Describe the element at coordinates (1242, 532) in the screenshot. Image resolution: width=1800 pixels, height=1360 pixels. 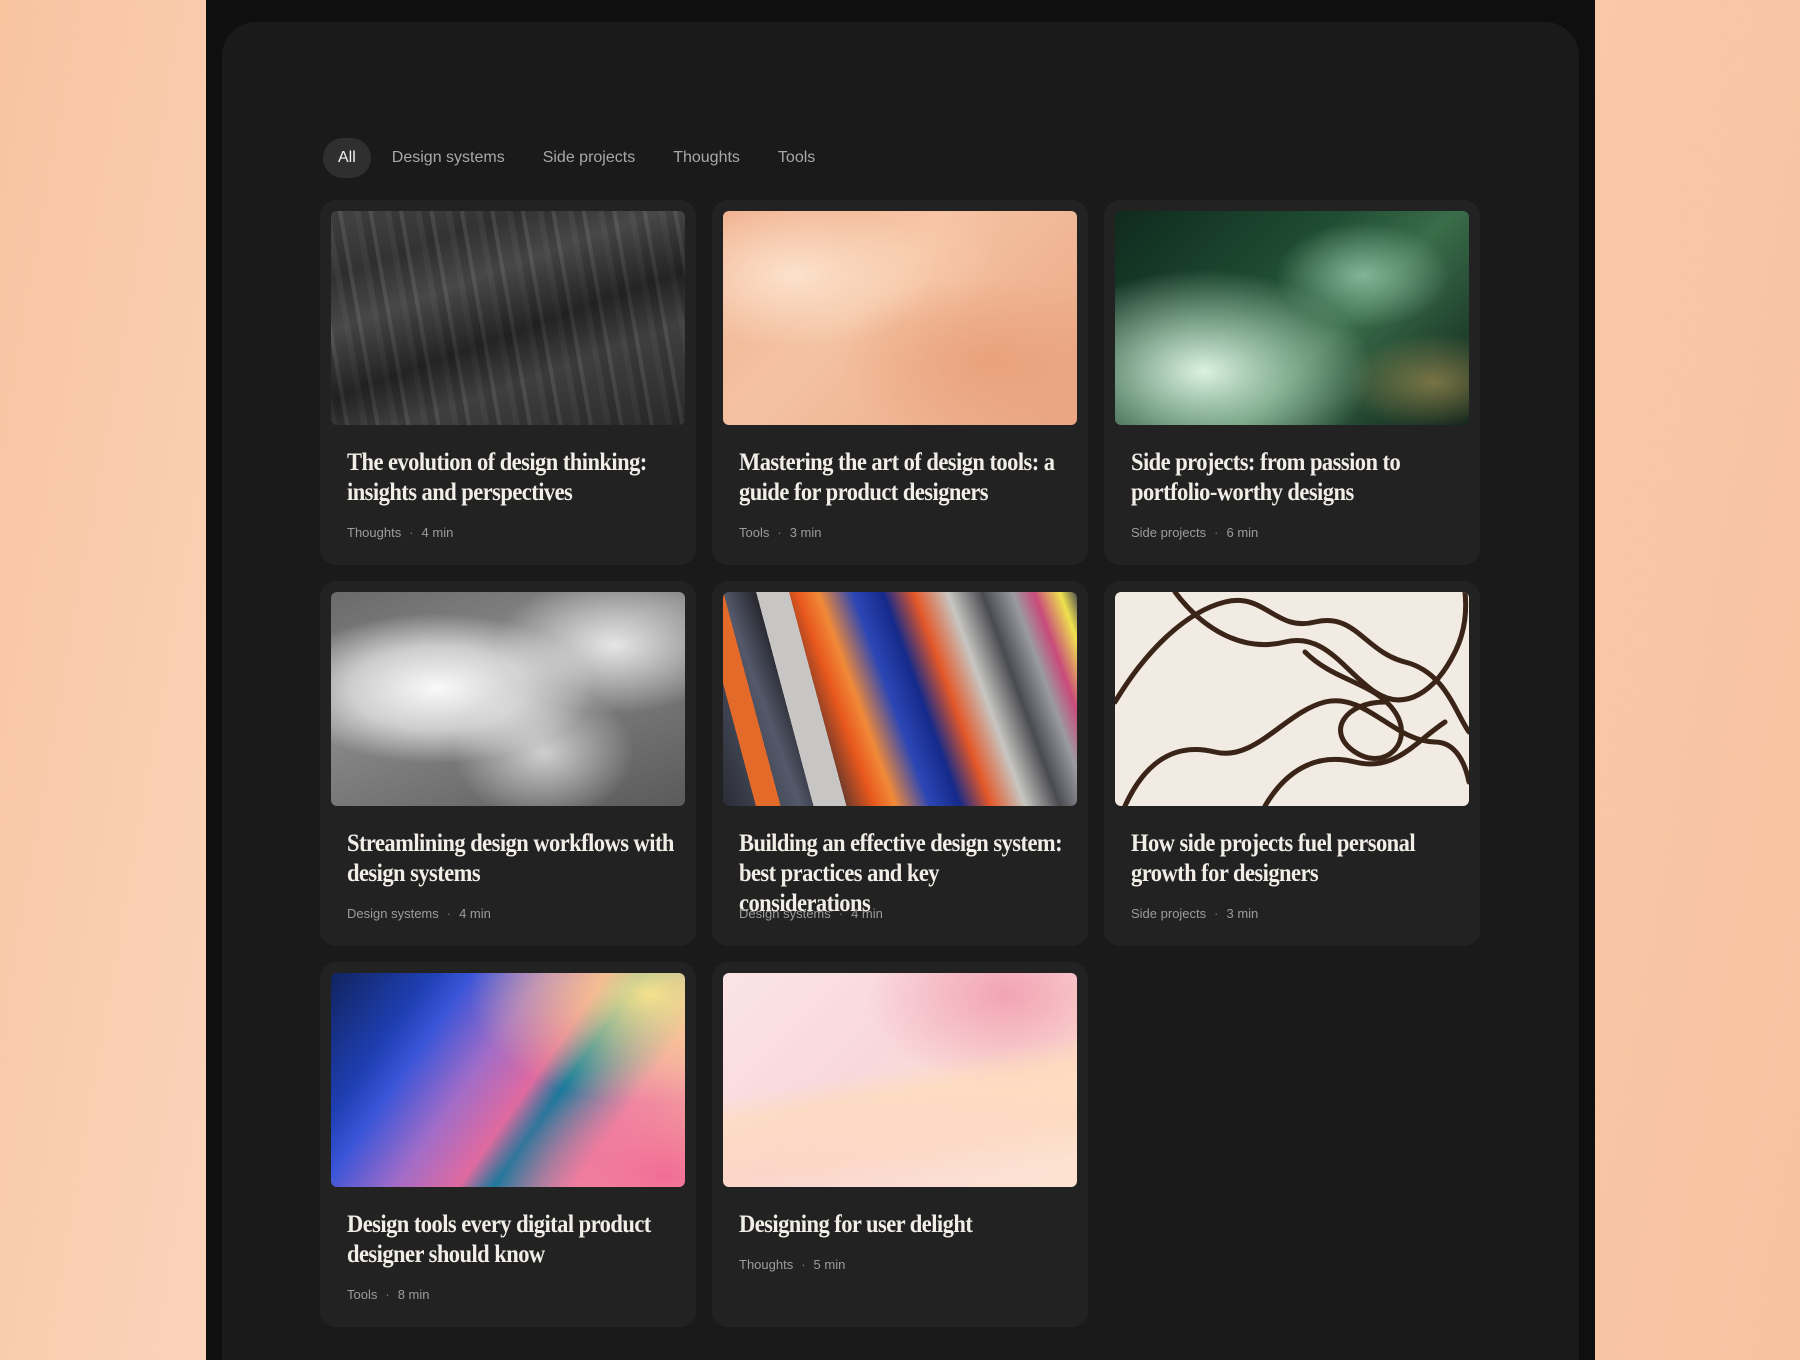
I see `article-read-time: 6 min` at that location.